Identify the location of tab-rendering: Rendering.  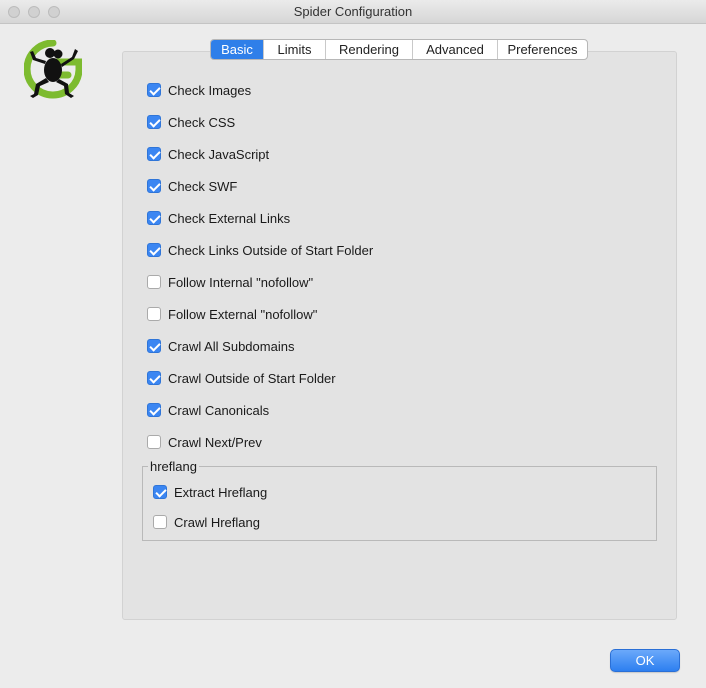
(369, 49).